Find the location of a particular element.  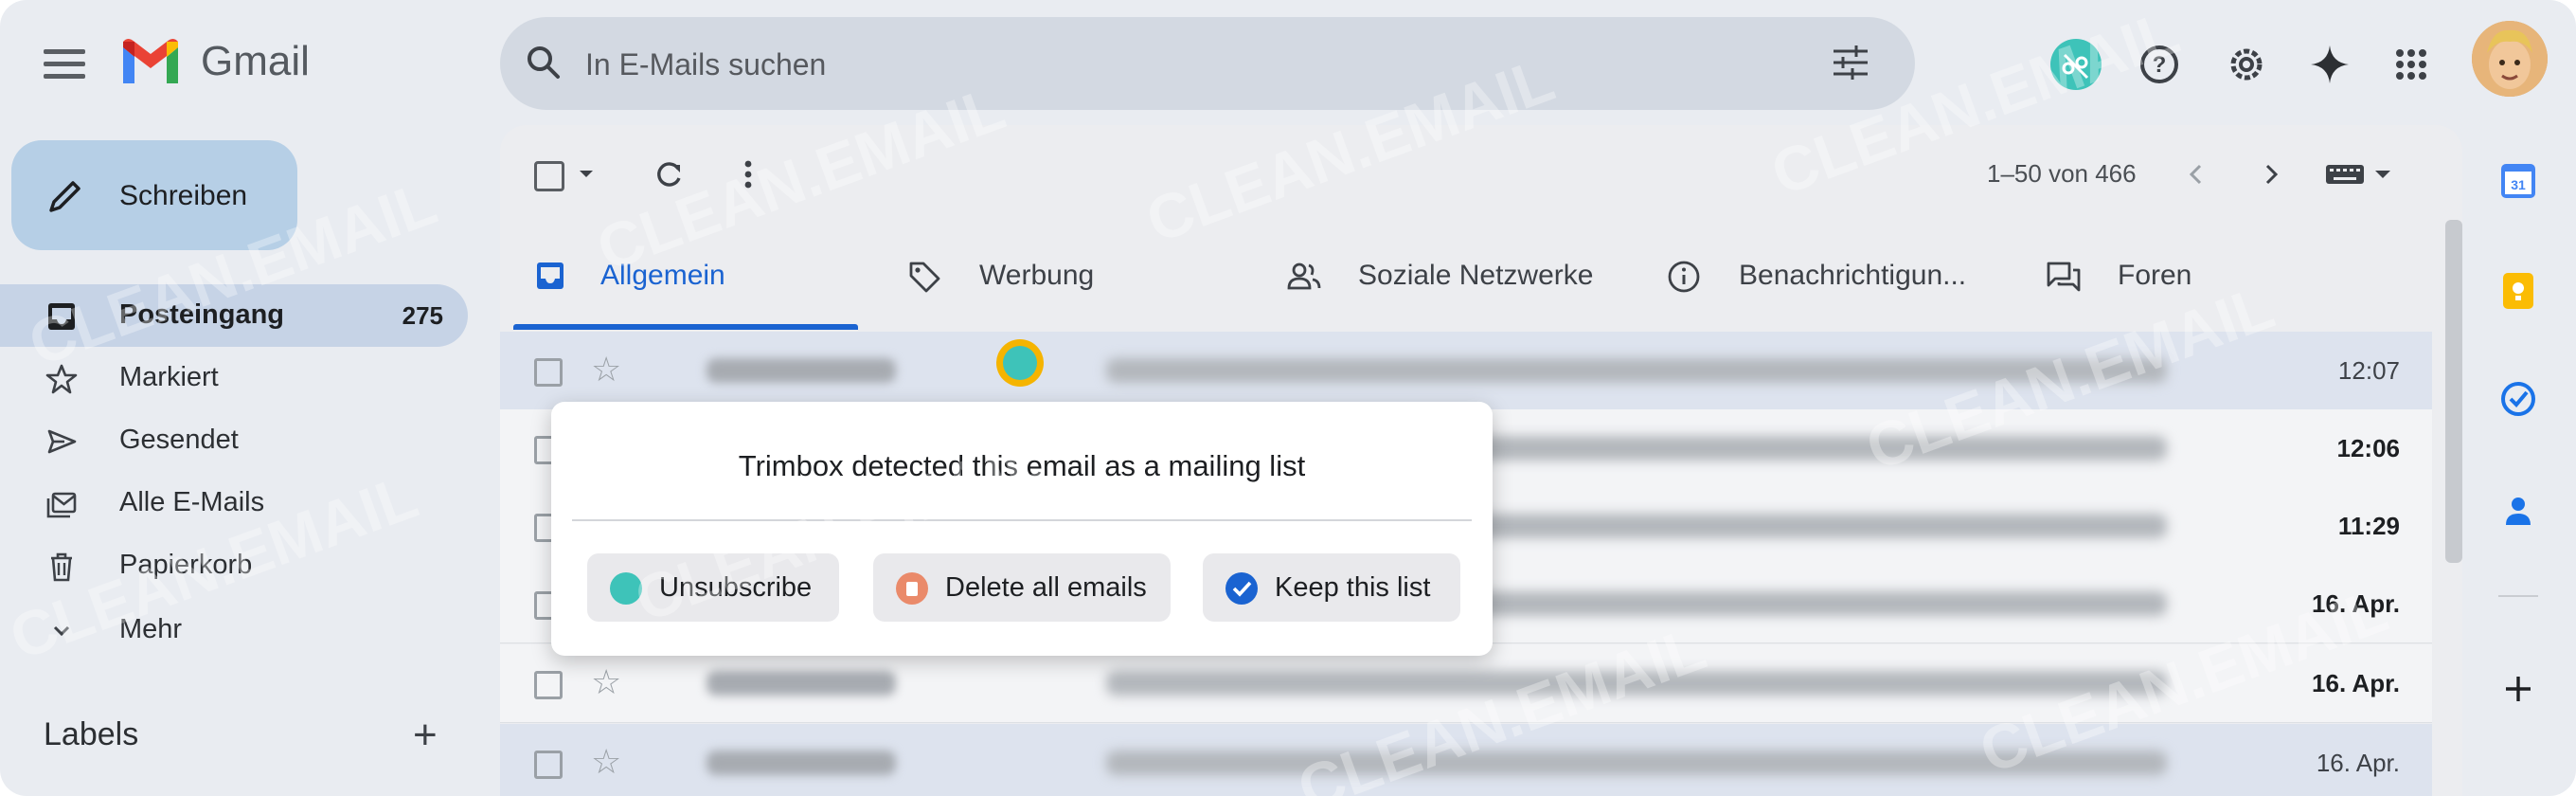

sidebar-item-label: Gesendet is located at coordinates (179, 440).